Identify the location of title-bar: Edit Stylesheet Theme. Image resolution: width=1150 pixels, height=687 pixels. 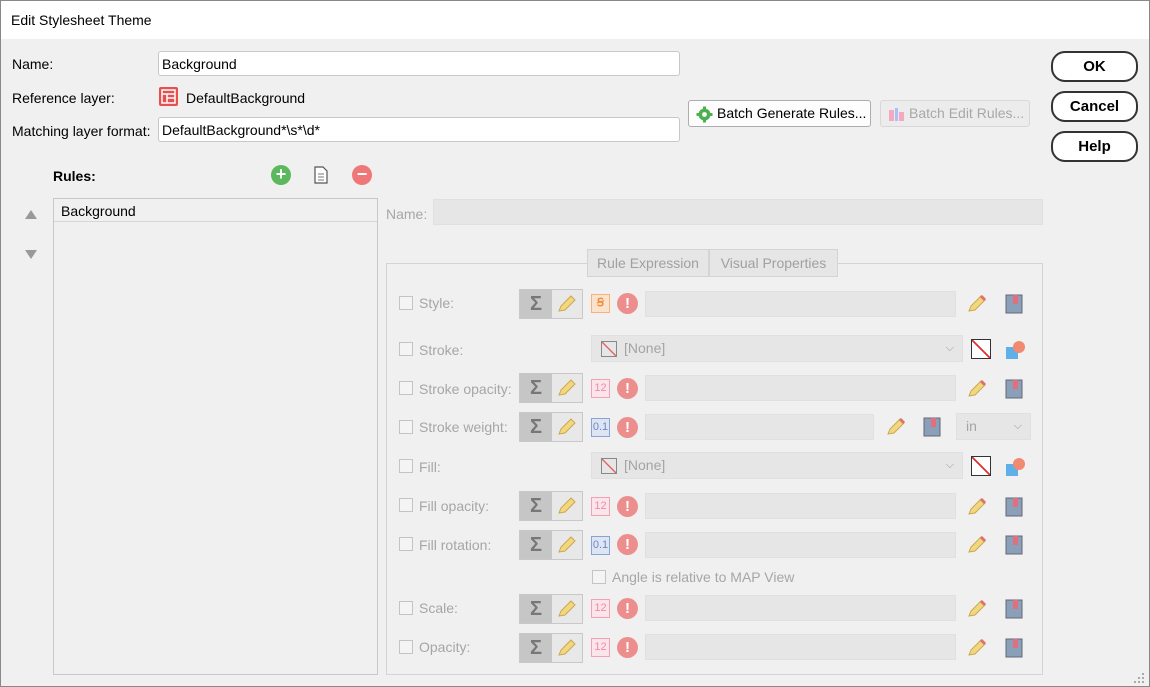
(575, 20).